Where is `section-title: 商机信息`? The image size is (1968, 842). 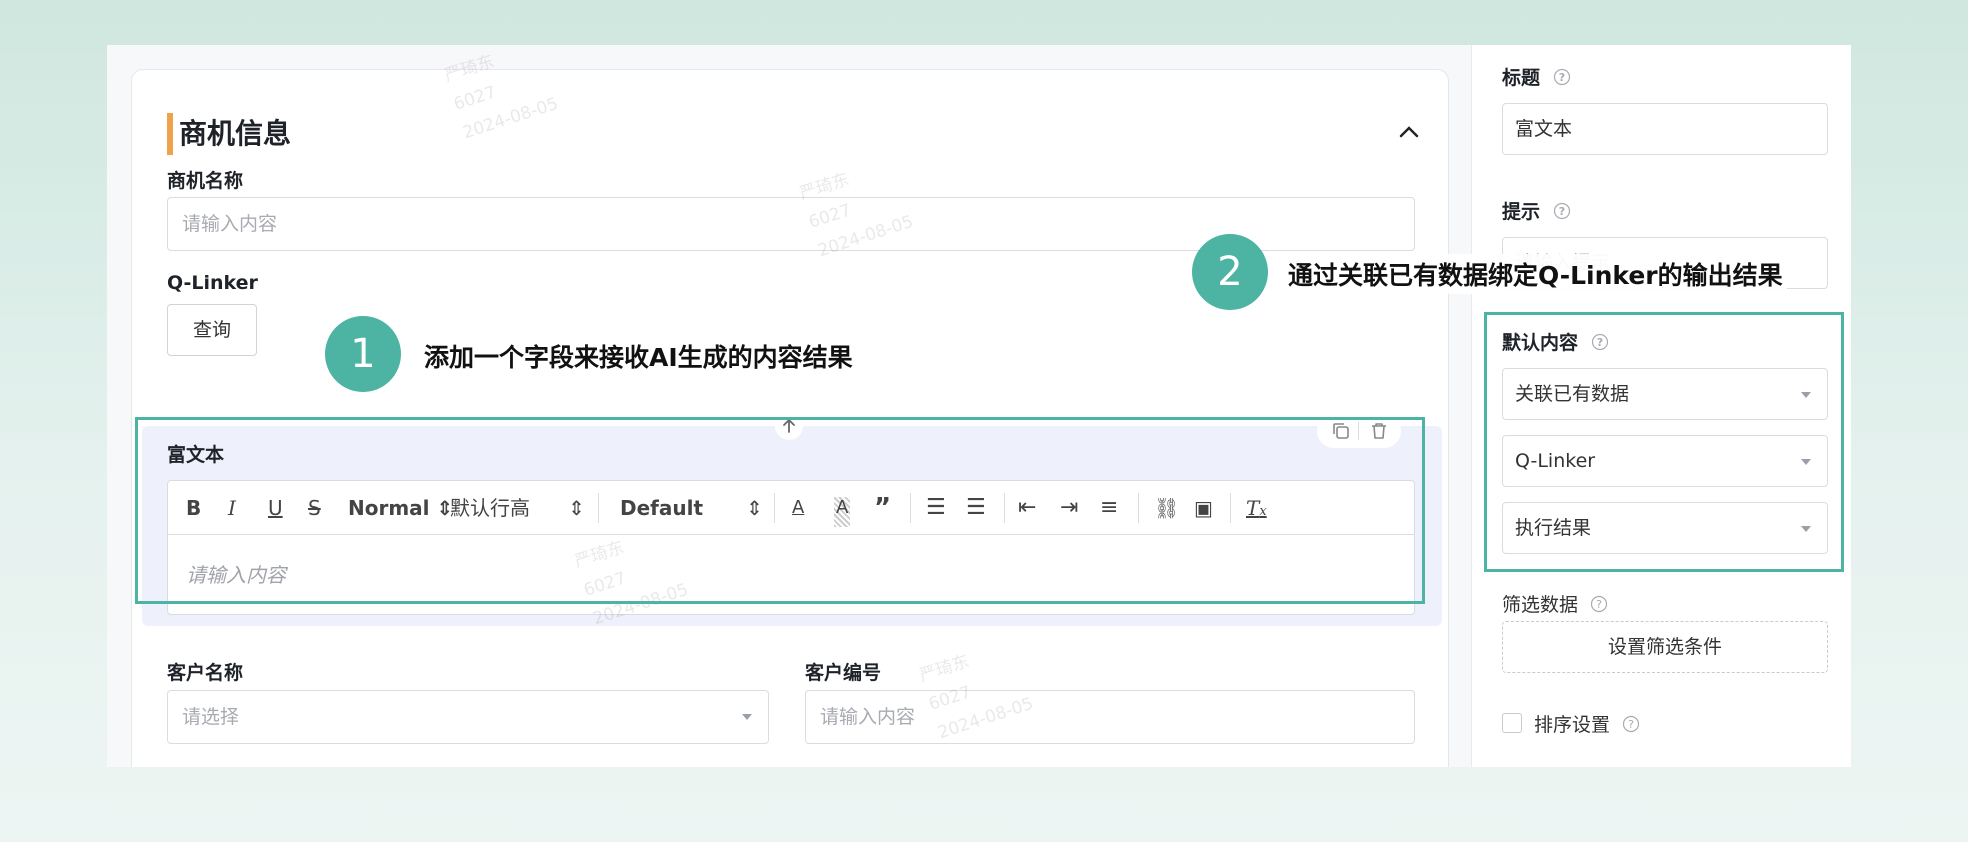
section-title: 商机信息 is located at coordinates (229, 134).